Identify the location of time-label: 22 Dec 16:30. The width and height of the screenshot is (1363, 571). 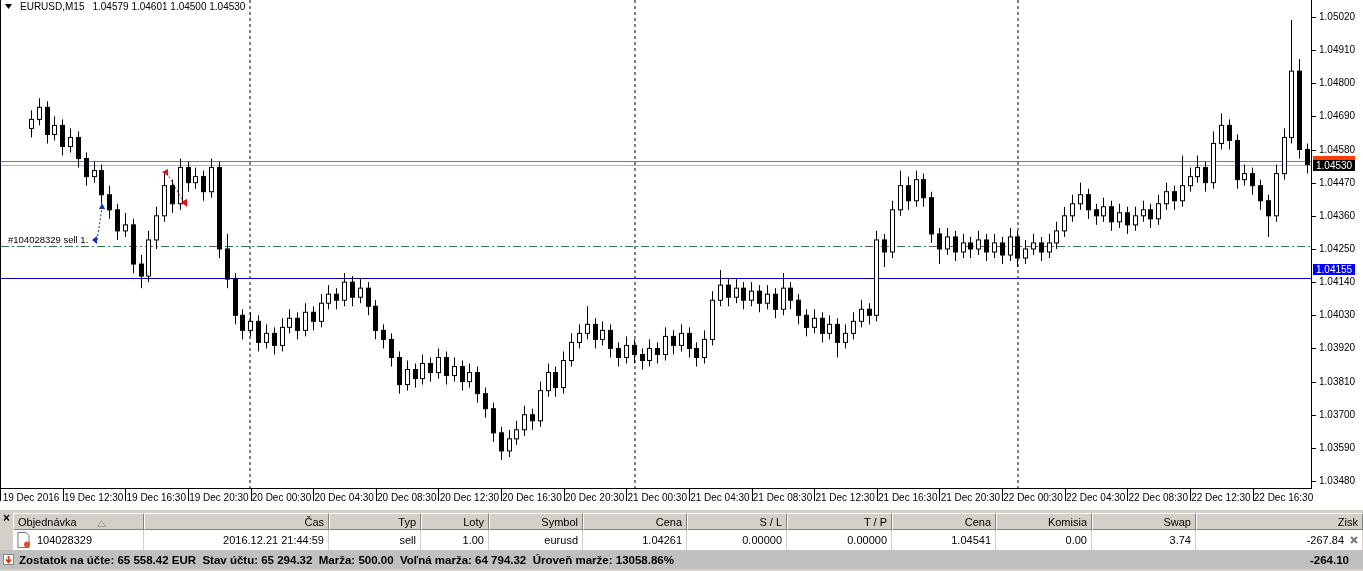
(1283, 496).